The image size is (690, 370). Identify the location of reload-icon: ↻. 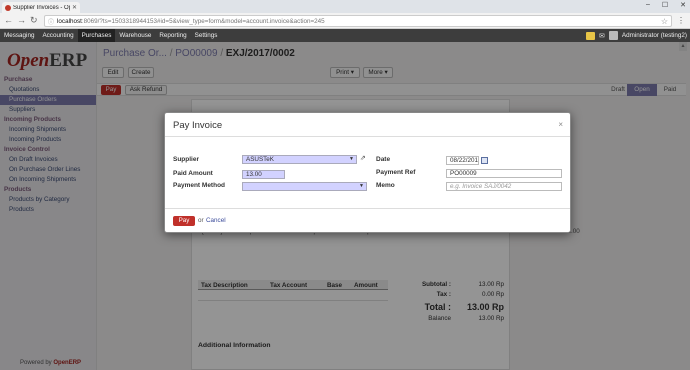
(34, 20).